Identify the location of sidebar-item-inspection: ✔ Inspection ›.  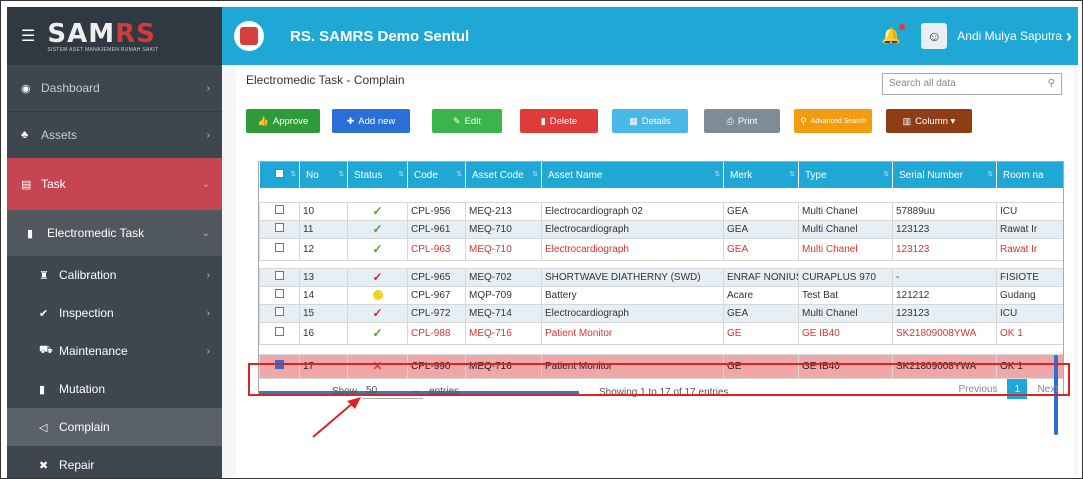
(114, 313).